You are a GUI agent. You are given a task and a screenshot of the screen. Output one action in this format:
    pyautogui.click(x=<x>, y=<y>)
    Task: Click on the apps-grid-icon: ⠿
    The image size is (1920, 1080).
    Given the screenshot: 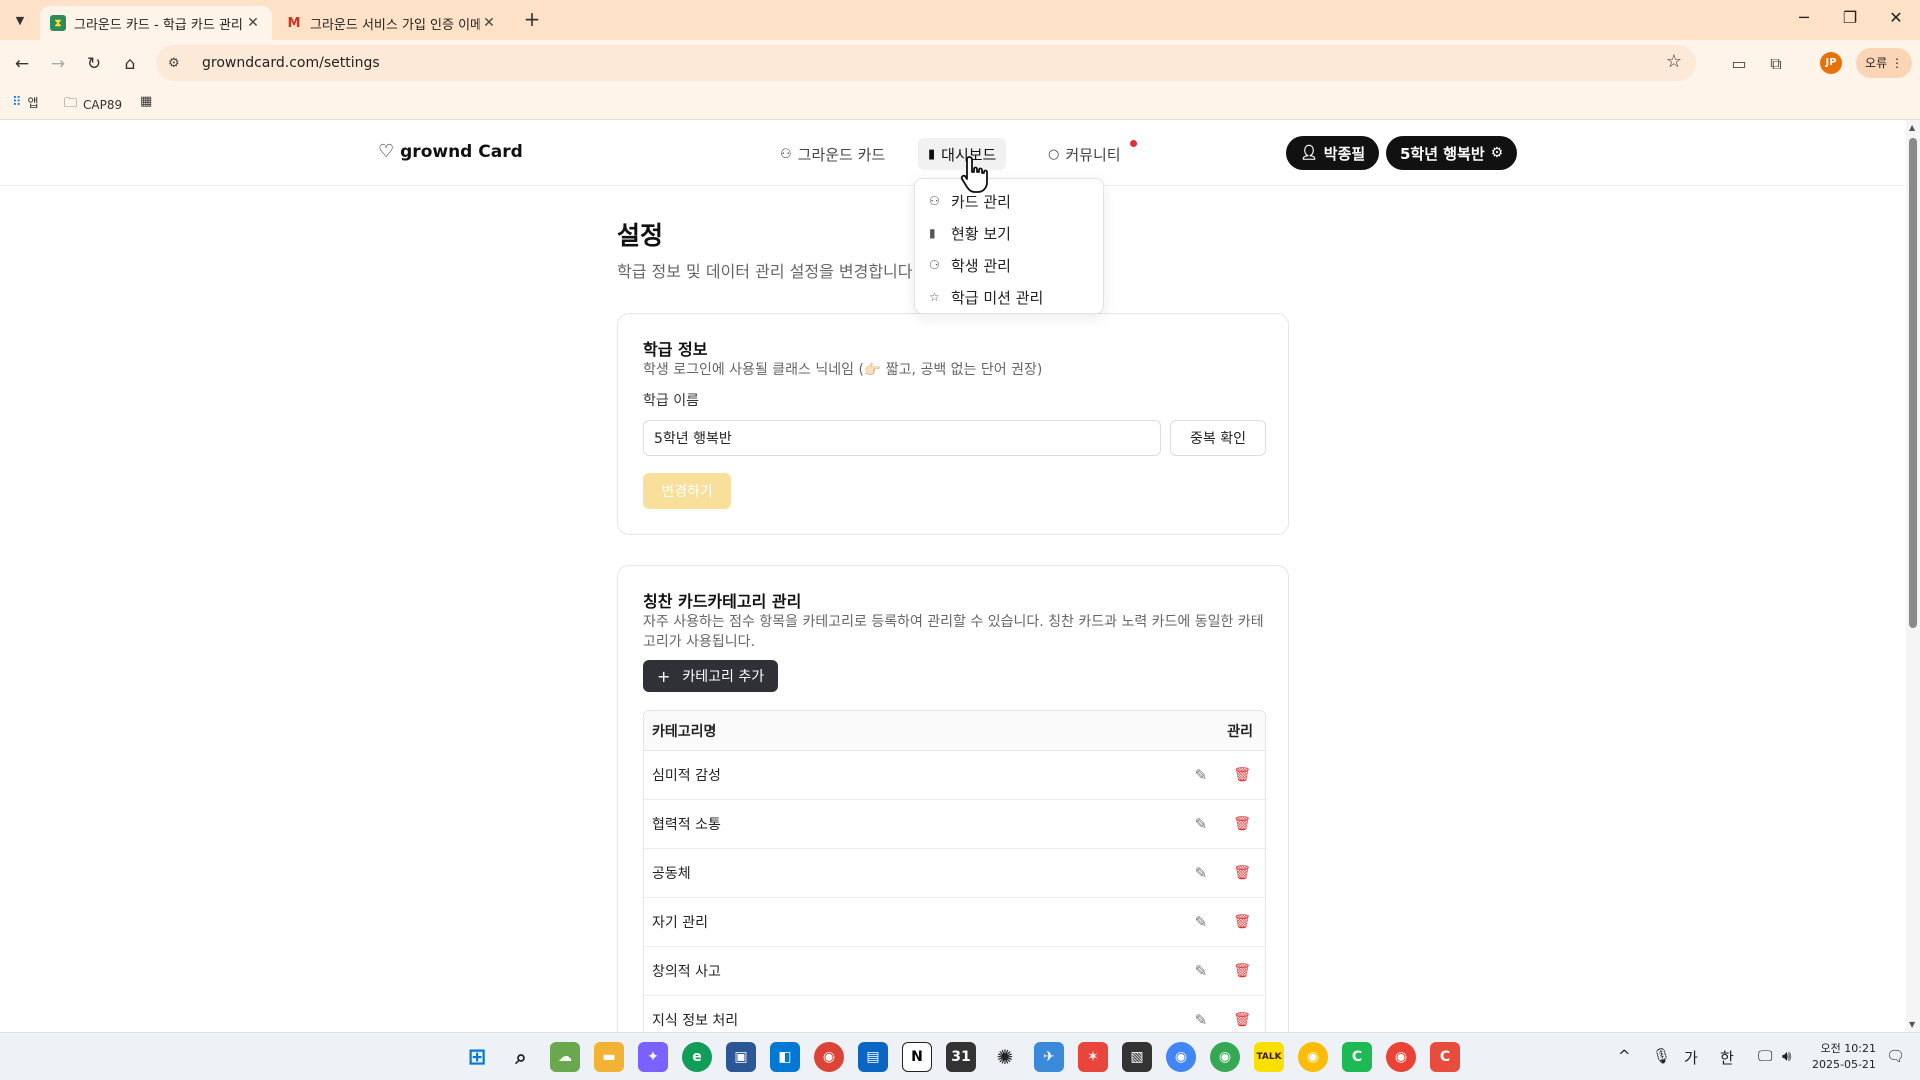 What is the action you would take?
    pyautogui.click(x=17, y=102)
    